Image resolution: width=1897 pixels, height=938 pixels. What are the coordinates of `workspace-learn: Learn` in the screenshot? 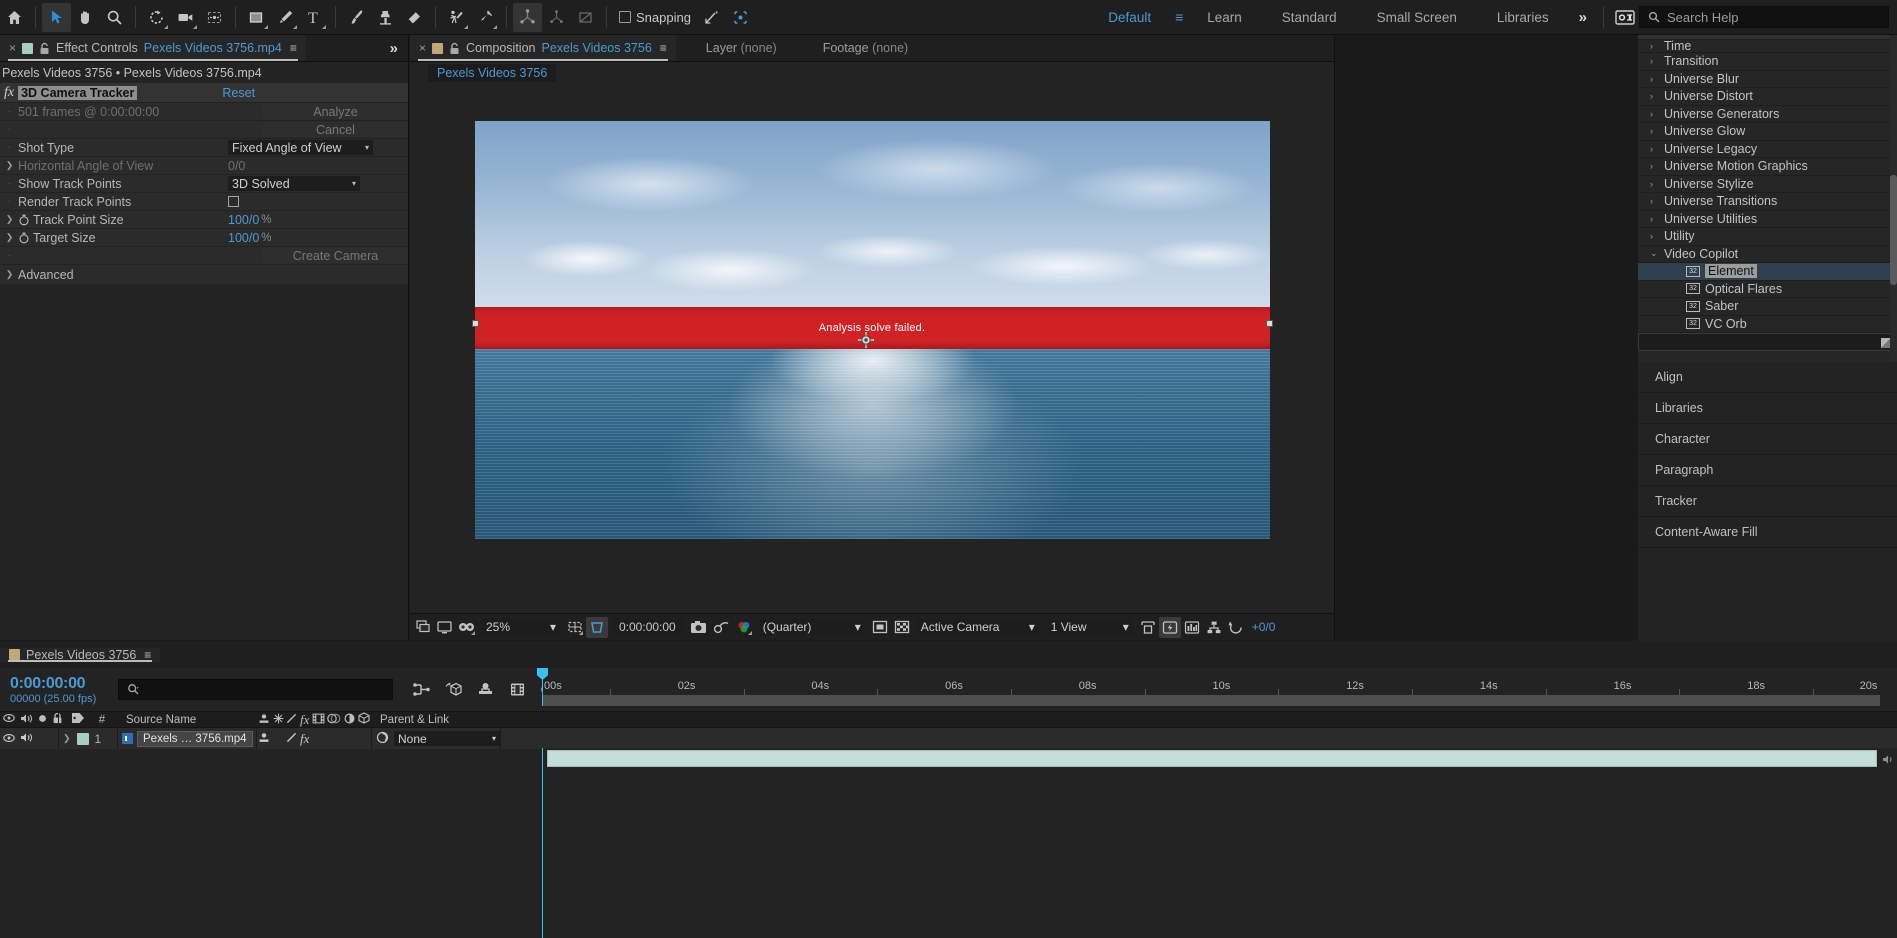 It's located at (1224, 17).